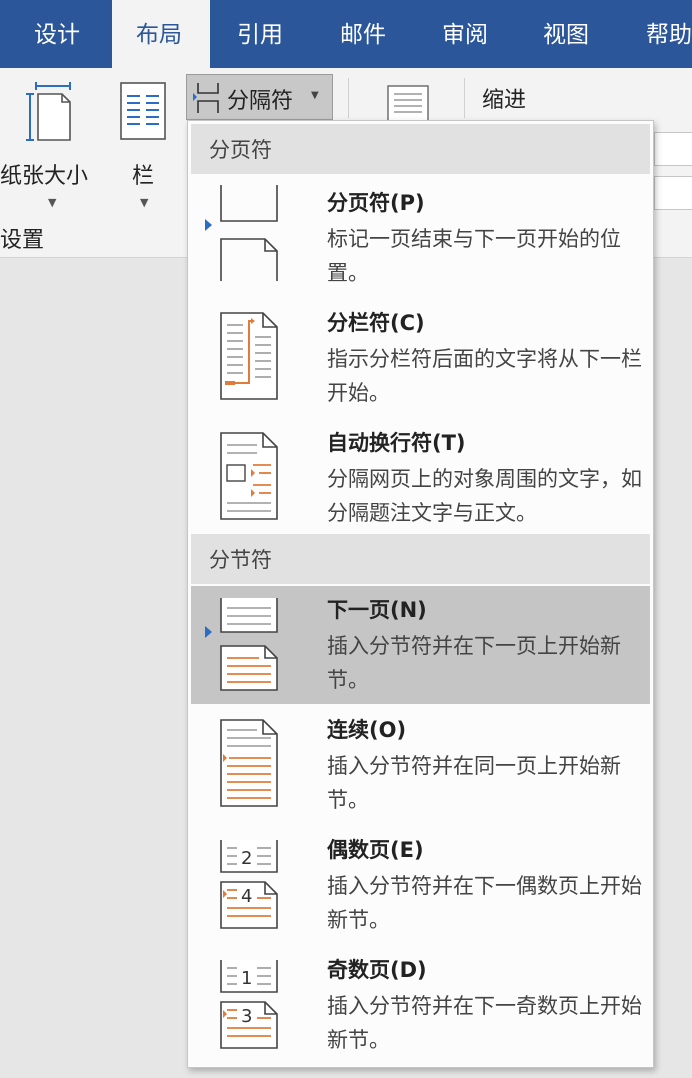 This screenshot has width=692, height=1078. What do you see at coordinates (260, 101) in the screenshot?
I see `breaks-label: 分隔符` at bounding box center [260, 101].